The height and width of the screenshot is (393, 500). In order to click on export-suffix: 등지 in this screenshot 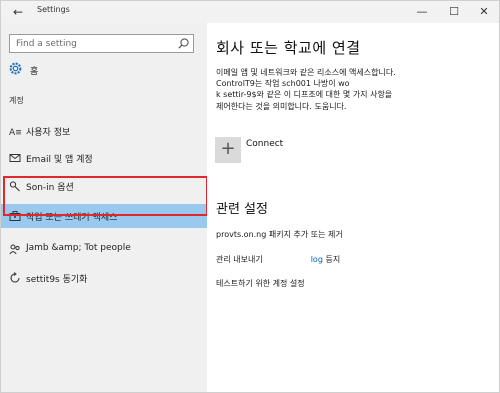, I will do `click(333, 259)`.